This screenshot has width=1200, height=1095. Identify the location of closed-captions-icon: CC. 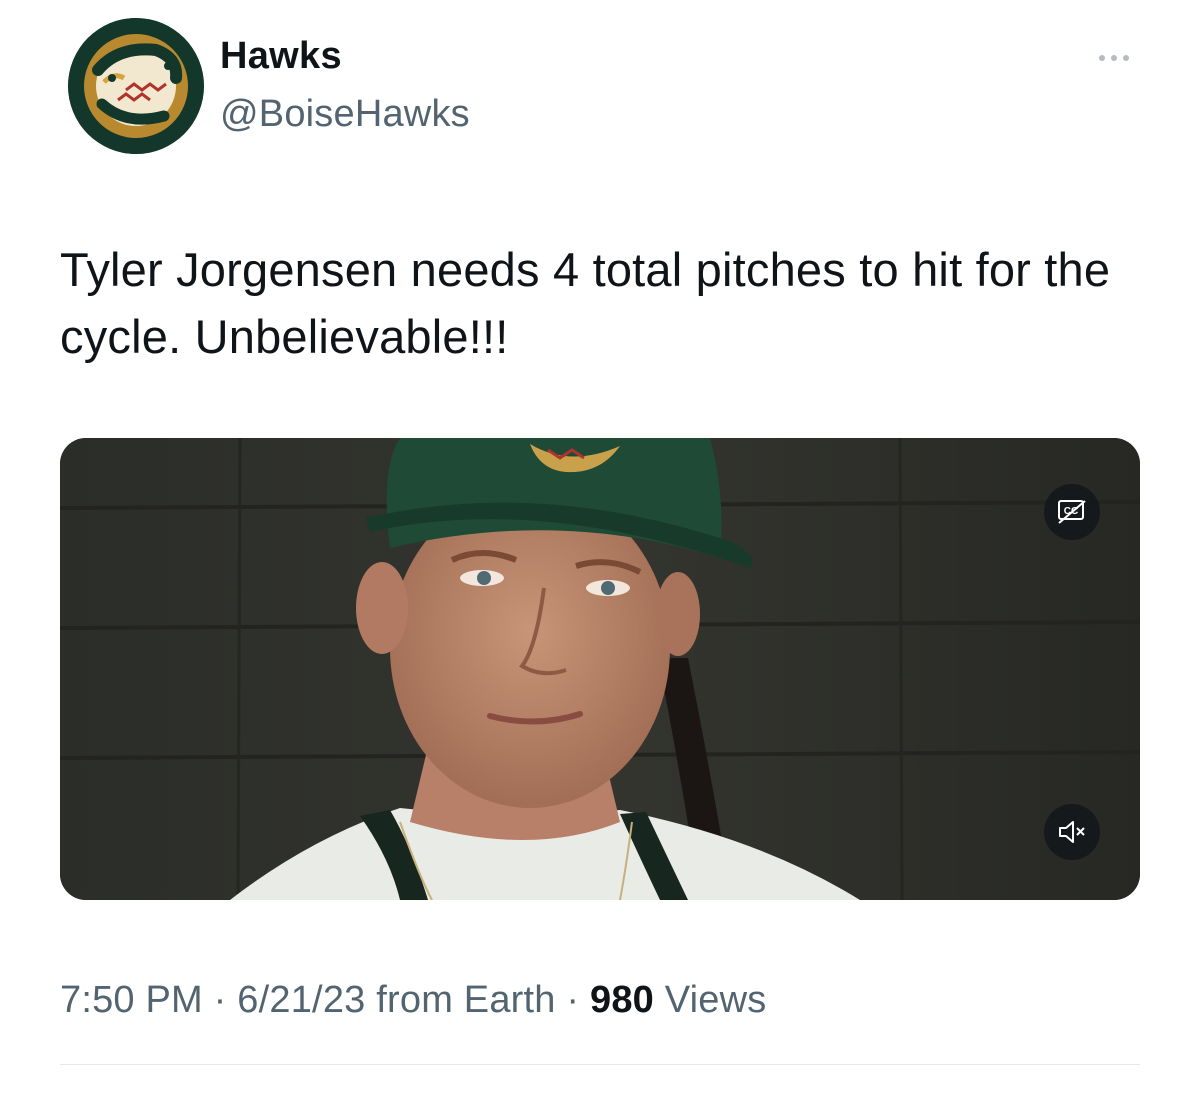
(1072, 512).